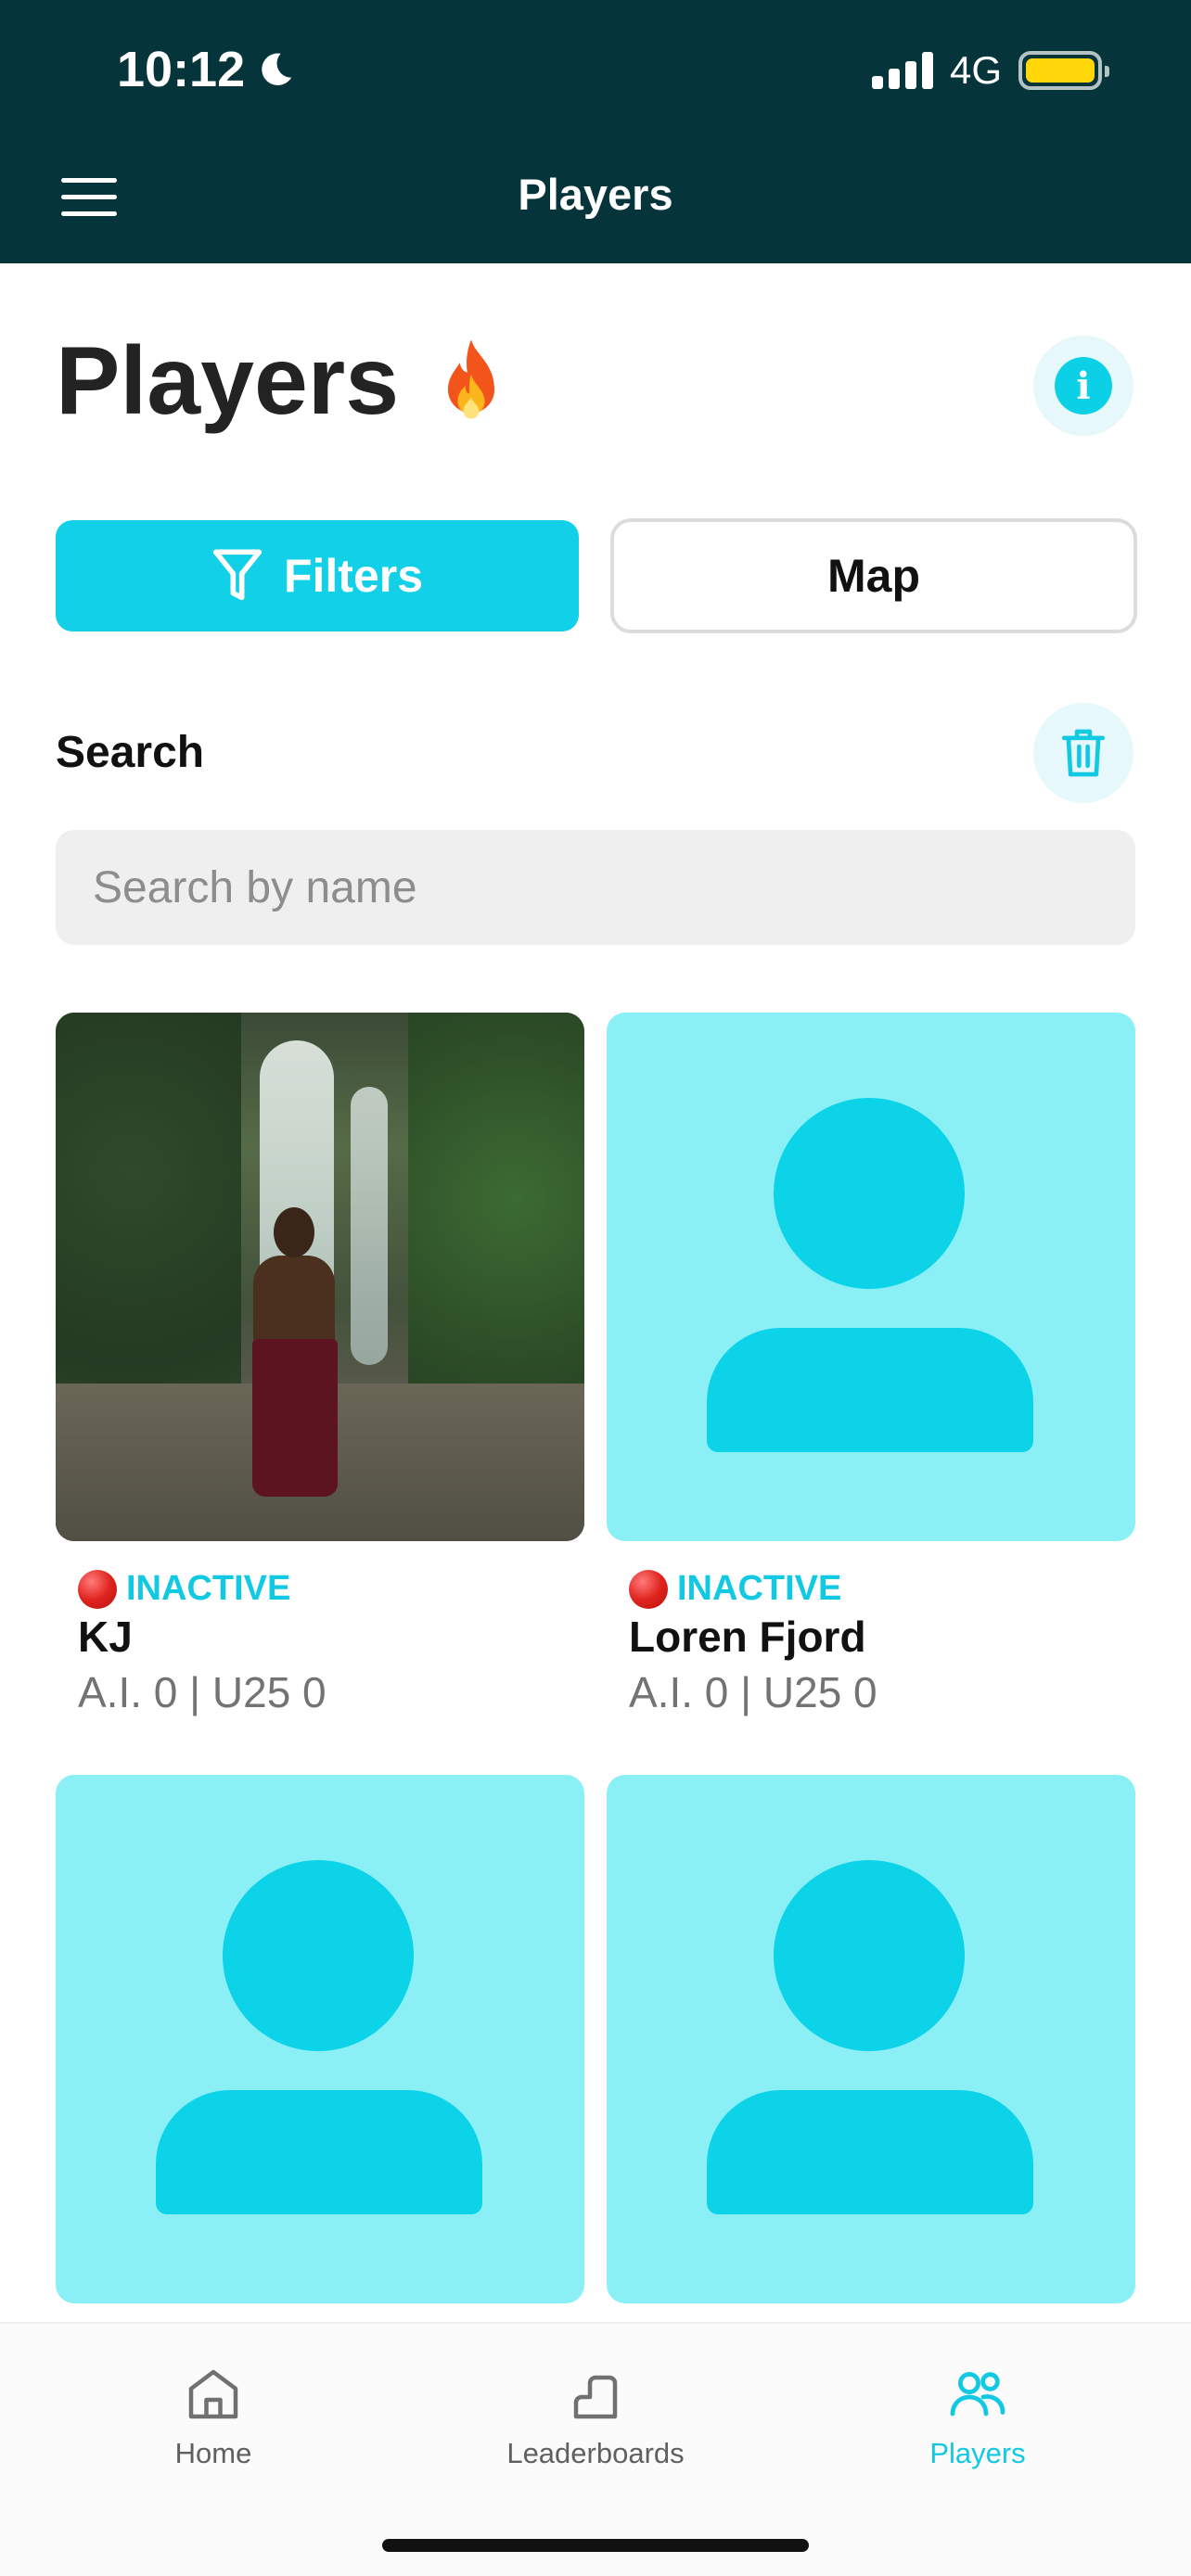 The image size is (1191, 2576). What do you see at coordinates (213, 2453) in the screenshot?
I see `tab-home-label: Home` at bounding box center [213, 2453].